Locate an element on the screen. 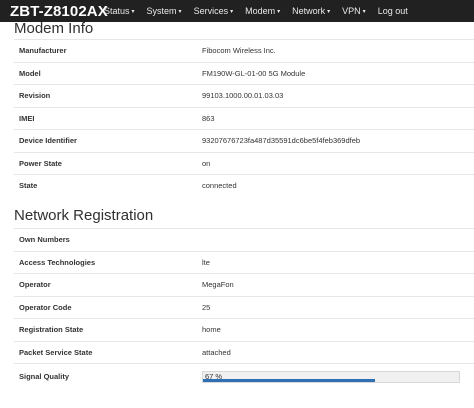 The width and height of the screenshot is (474, 408). table-row: Manufacturer Fibocom Wireless Inc. is located at coordinates (244, 50).